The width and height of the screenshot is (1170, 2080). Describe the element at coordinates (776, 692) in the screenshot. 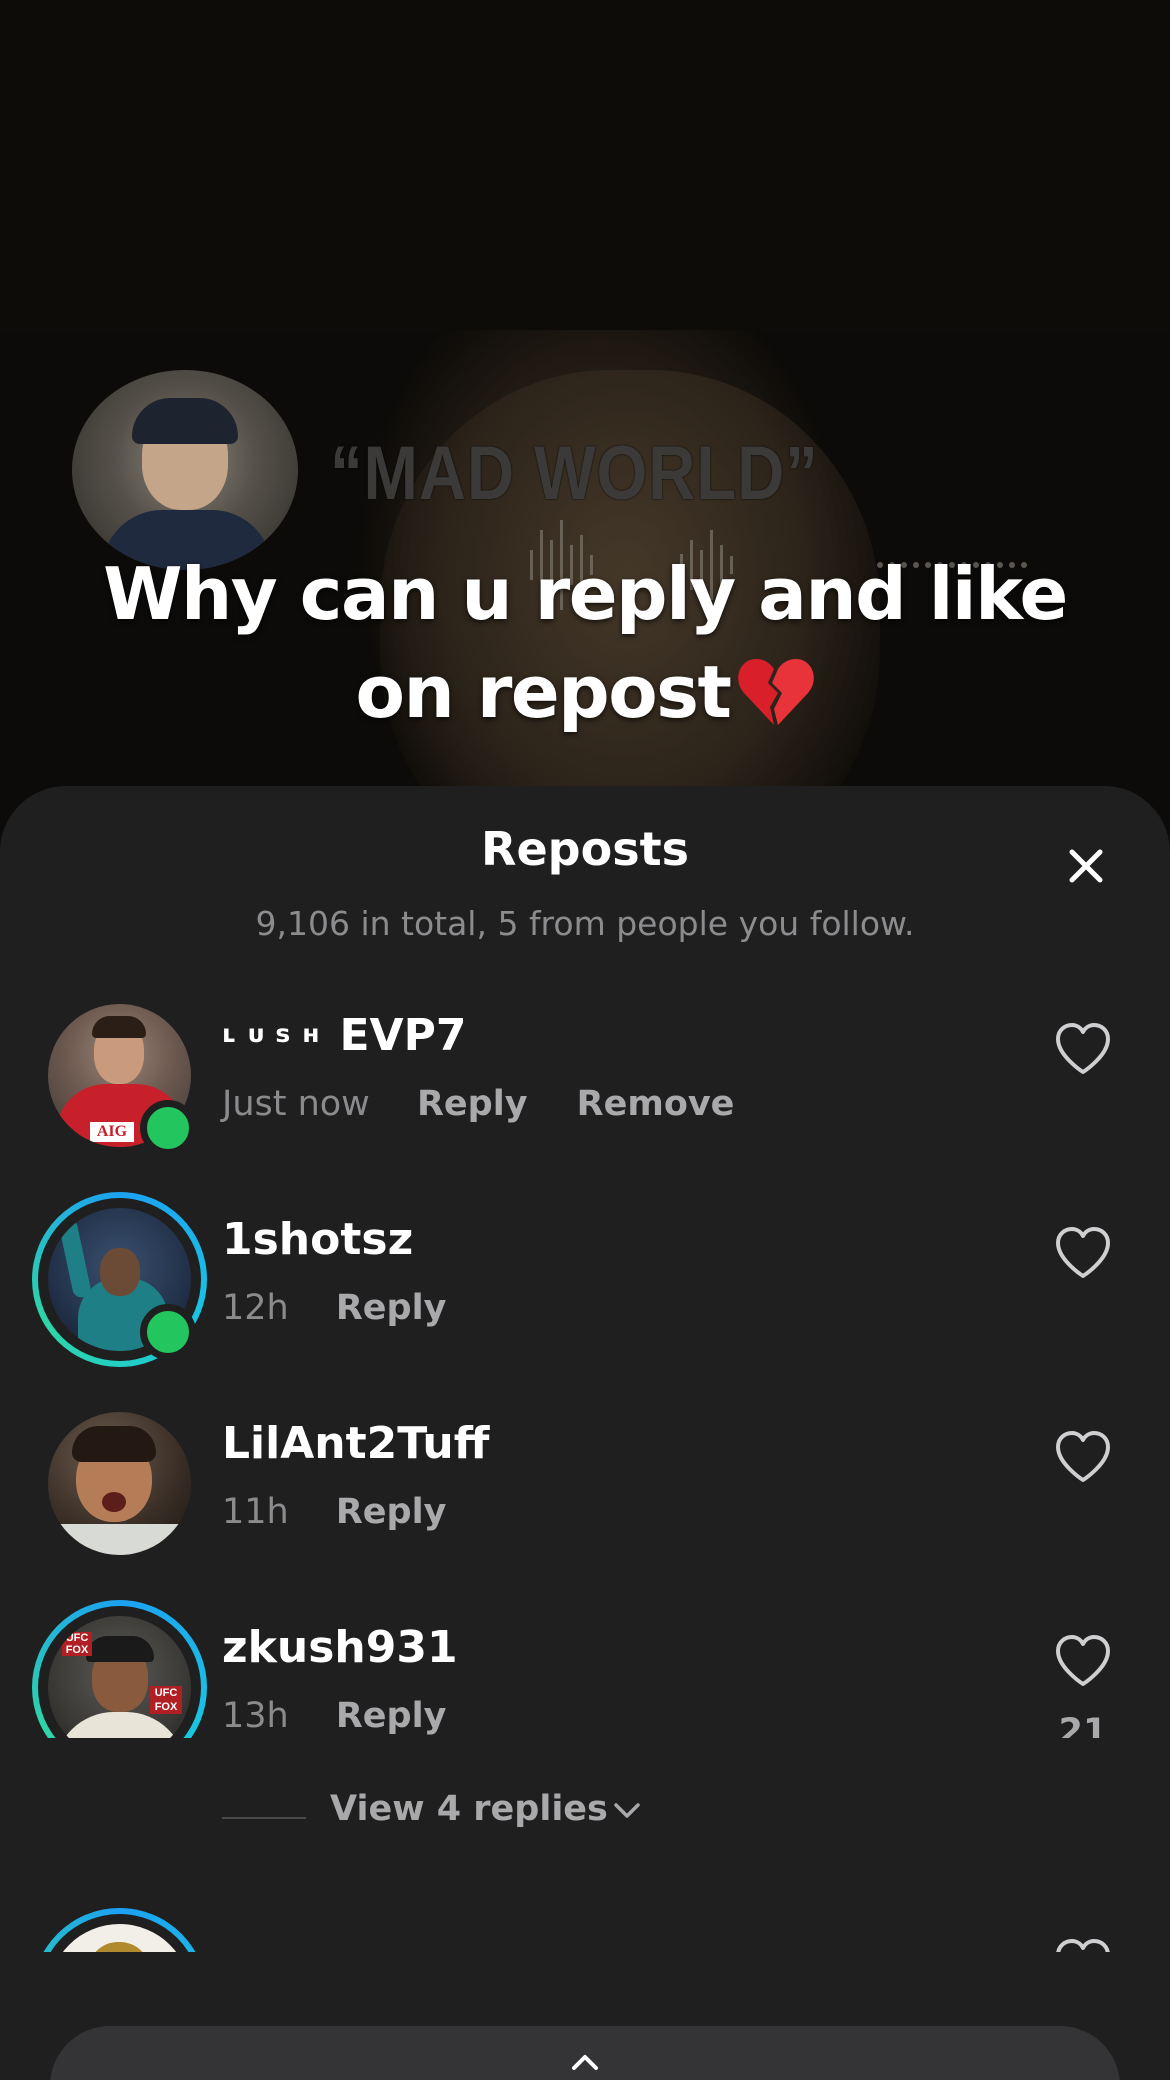

I see `broken-heart-icon` at that location.